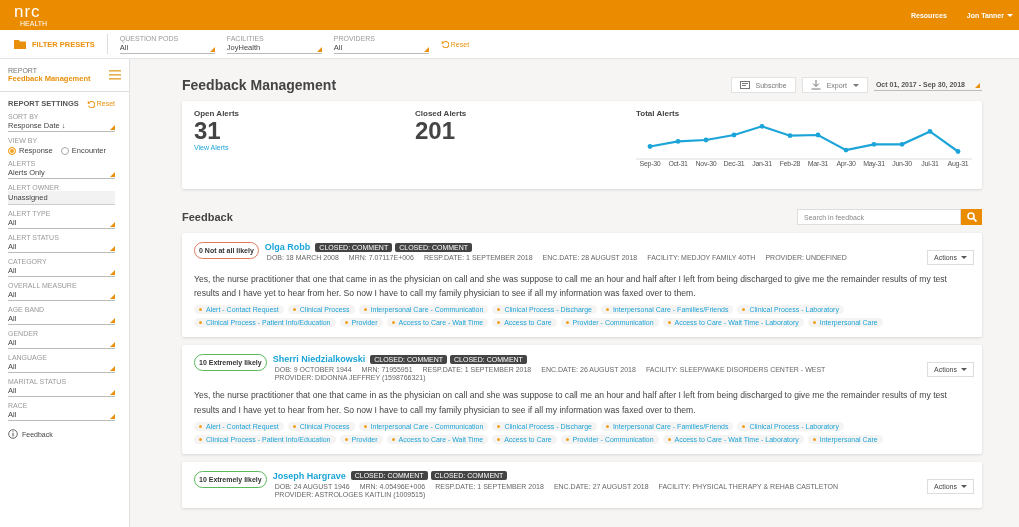  Describe the element at coordinates (309, 475) in the screenshot. I see `patient-name-link: Joseph Hargrave` at that location.